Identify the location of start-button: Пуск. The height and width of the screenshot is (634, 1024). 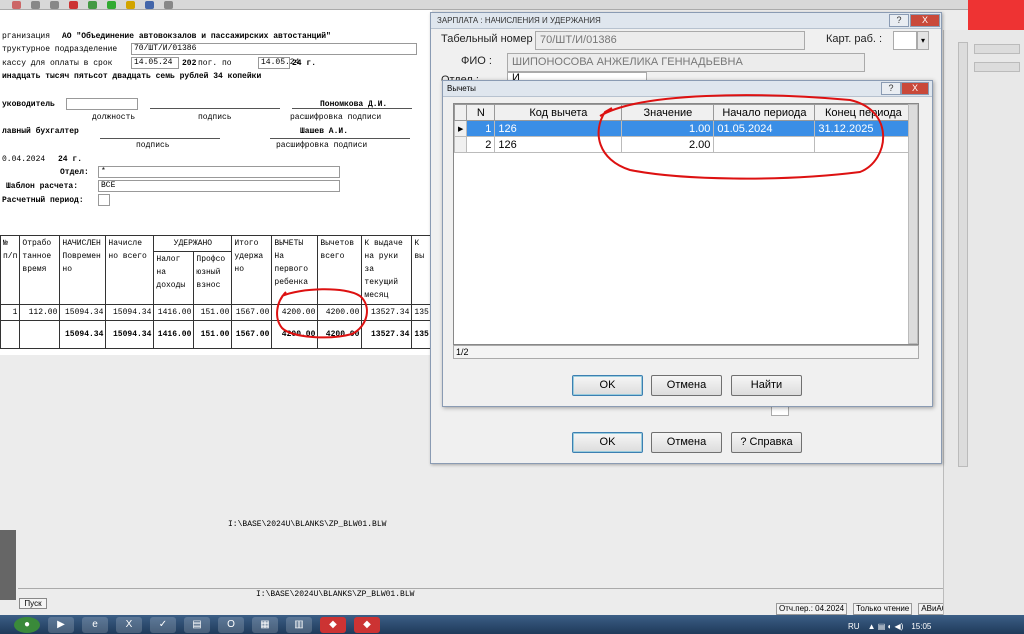
(33, 603).